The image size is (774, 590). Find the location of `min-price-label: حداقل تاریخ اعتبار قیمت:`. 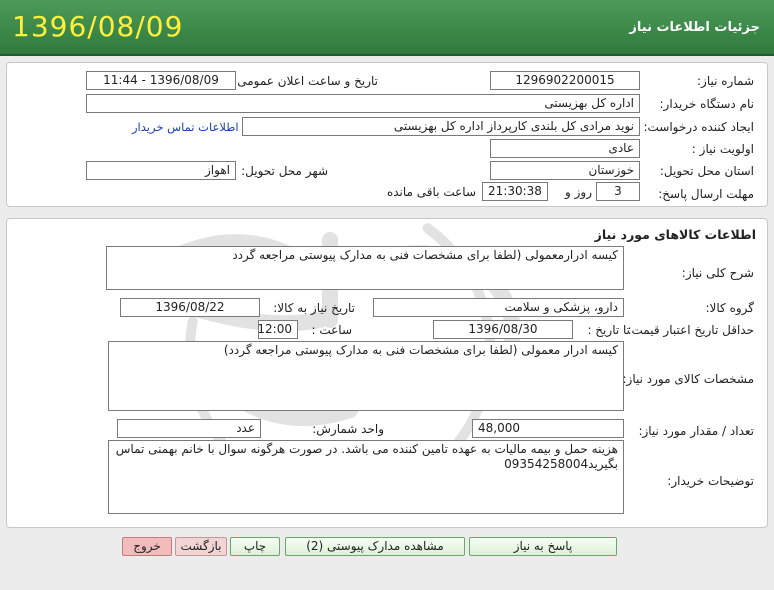

min-price-label: حداقل تاریخ اعتبار قیمت: is located at coordinates (690, 330).